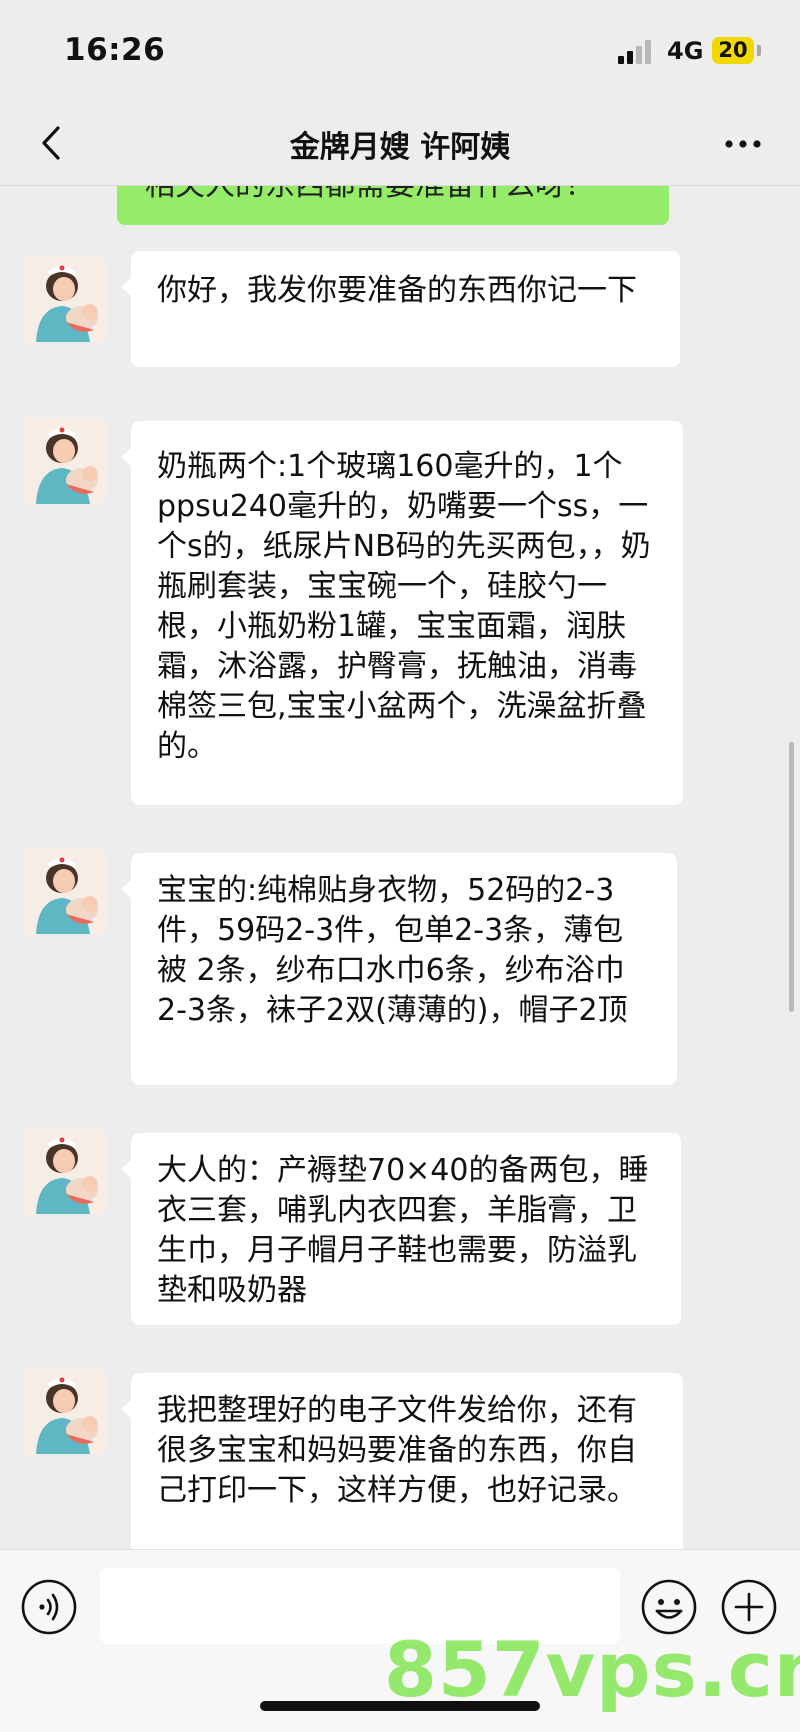  What do you see at coordinates (637, 52) in the screenshot?
I see `signal-icon` at bounding box center [637, 52].